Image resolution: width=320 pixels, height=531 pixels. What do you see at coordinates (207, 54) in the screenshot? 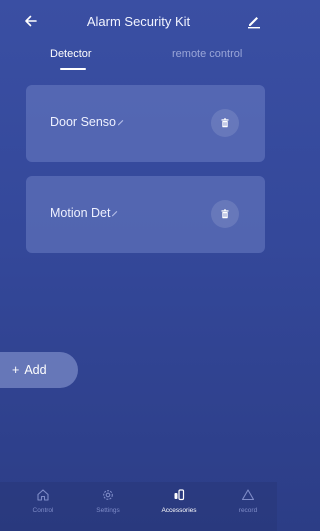
I see `tab-remote-control: remote control` at bounding box center [207, 54].